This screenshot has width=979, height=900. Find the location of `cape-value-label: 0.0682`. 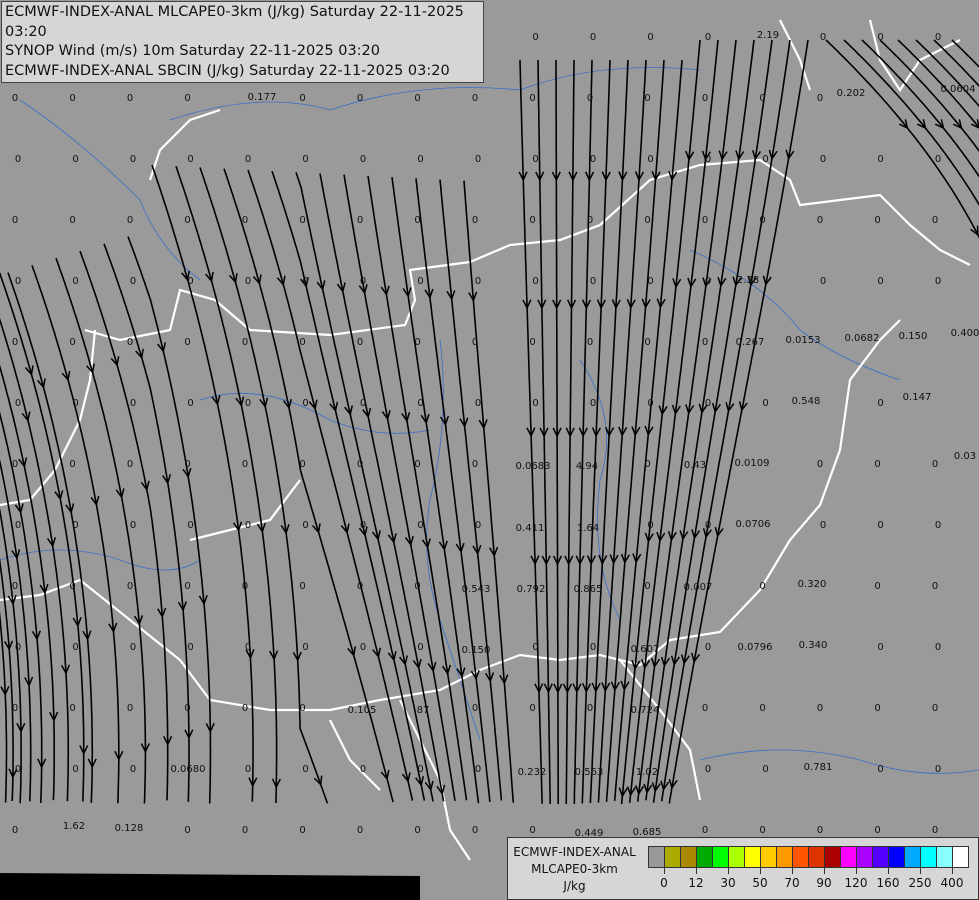

cape-value-label: 0.0682 is located at coordinates (862, 338).